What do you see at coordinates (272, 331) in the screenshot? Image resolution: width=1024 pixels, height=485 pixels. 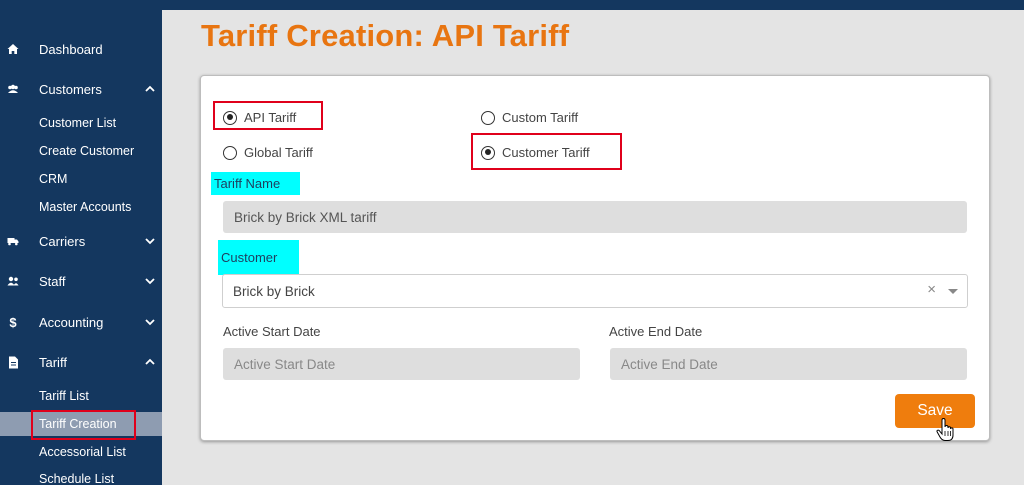 I see `active-start-date-label: Active Start Date` at bounding box center [272, 331].